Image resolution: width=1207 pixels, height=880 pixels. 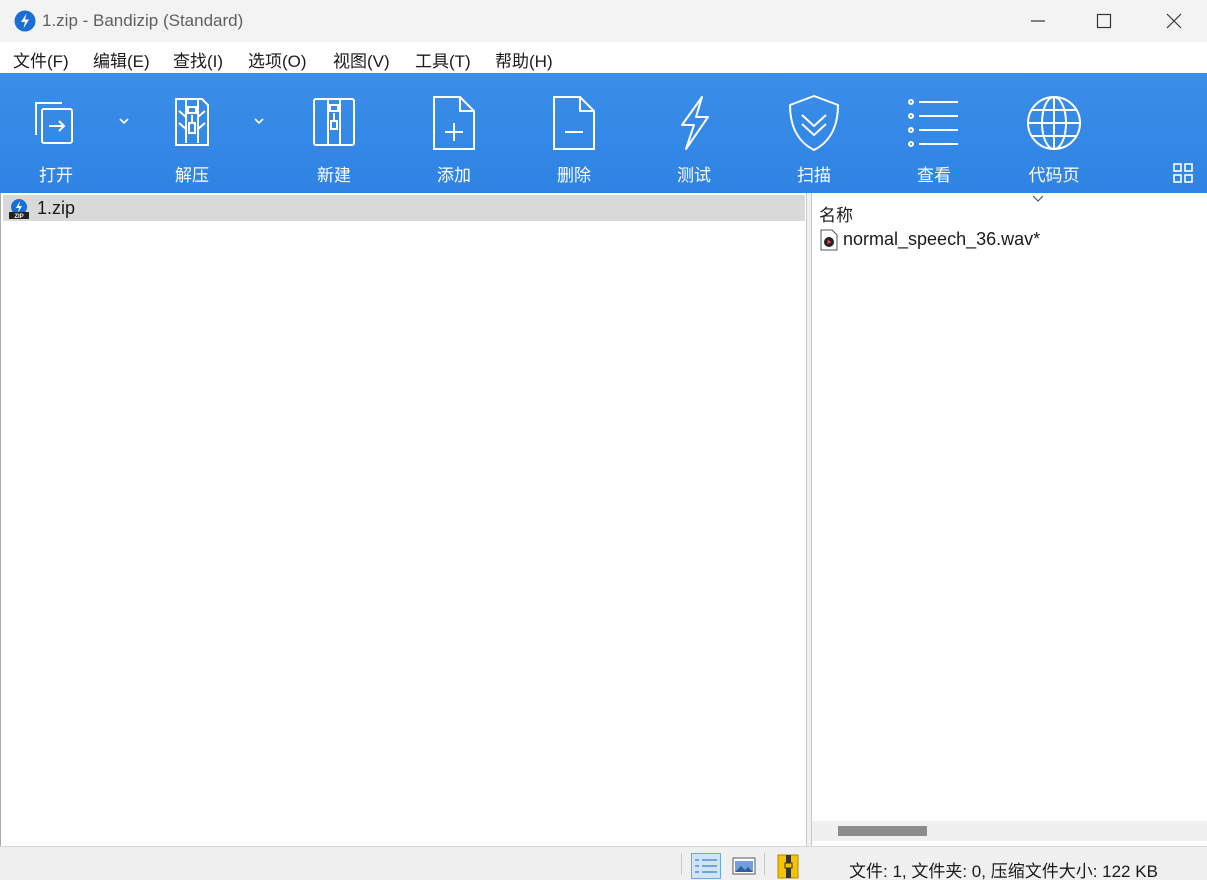 What do you see at coordinates (694, 175) in the screenshot?
I see `test-label: 测试` at bounding box center [694, 175].